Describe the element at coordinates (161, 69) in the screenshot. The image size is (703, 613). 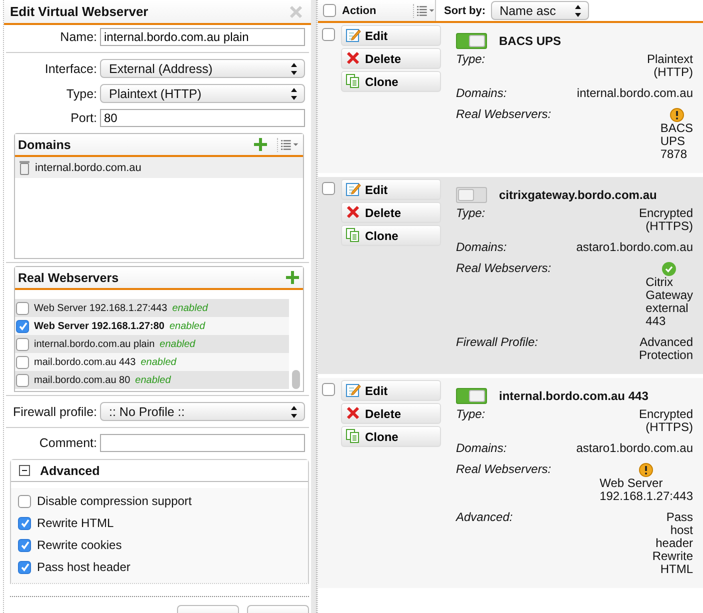
I see `dropdown-value: External (Address)` at that location.